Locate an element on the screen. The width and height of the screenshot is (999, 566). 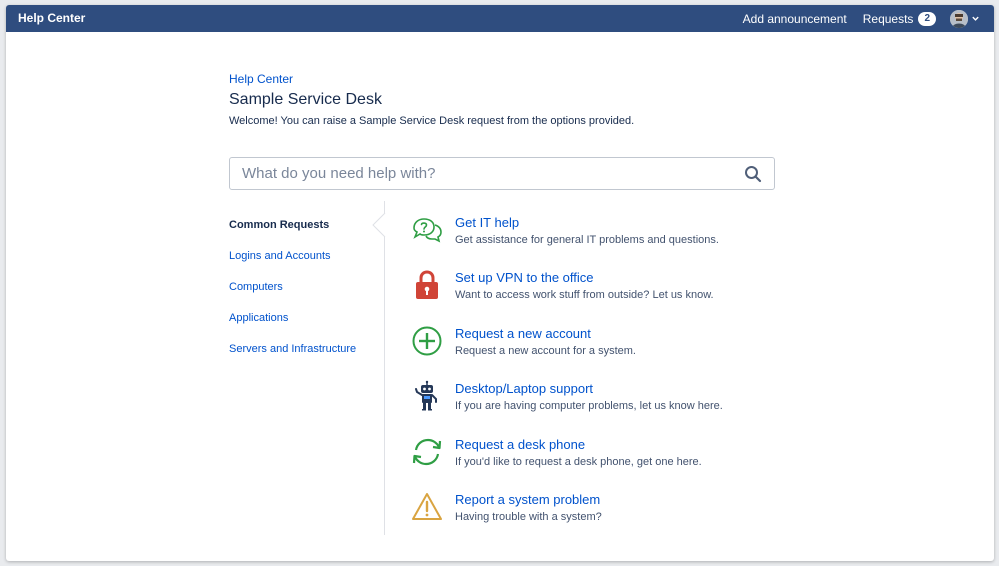
speech-bubbles-question-icon is located at coordinates (427, 230).